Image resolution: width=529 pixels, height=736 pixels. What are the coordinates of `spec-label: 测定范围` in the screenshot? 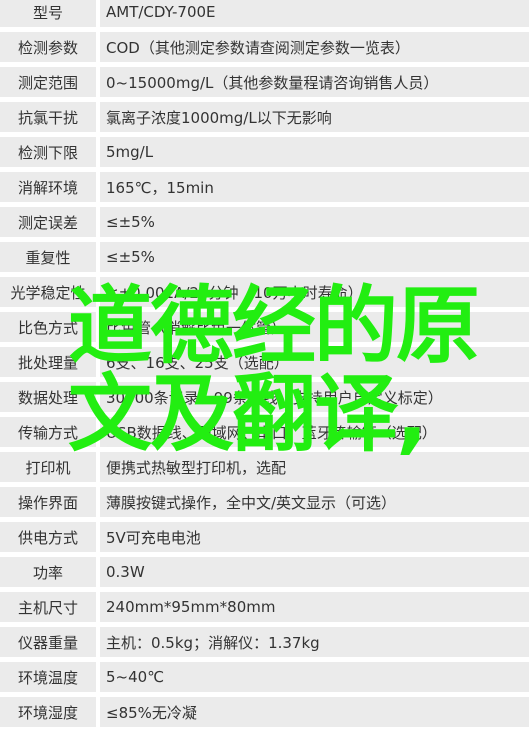 It's located at (48, 82).